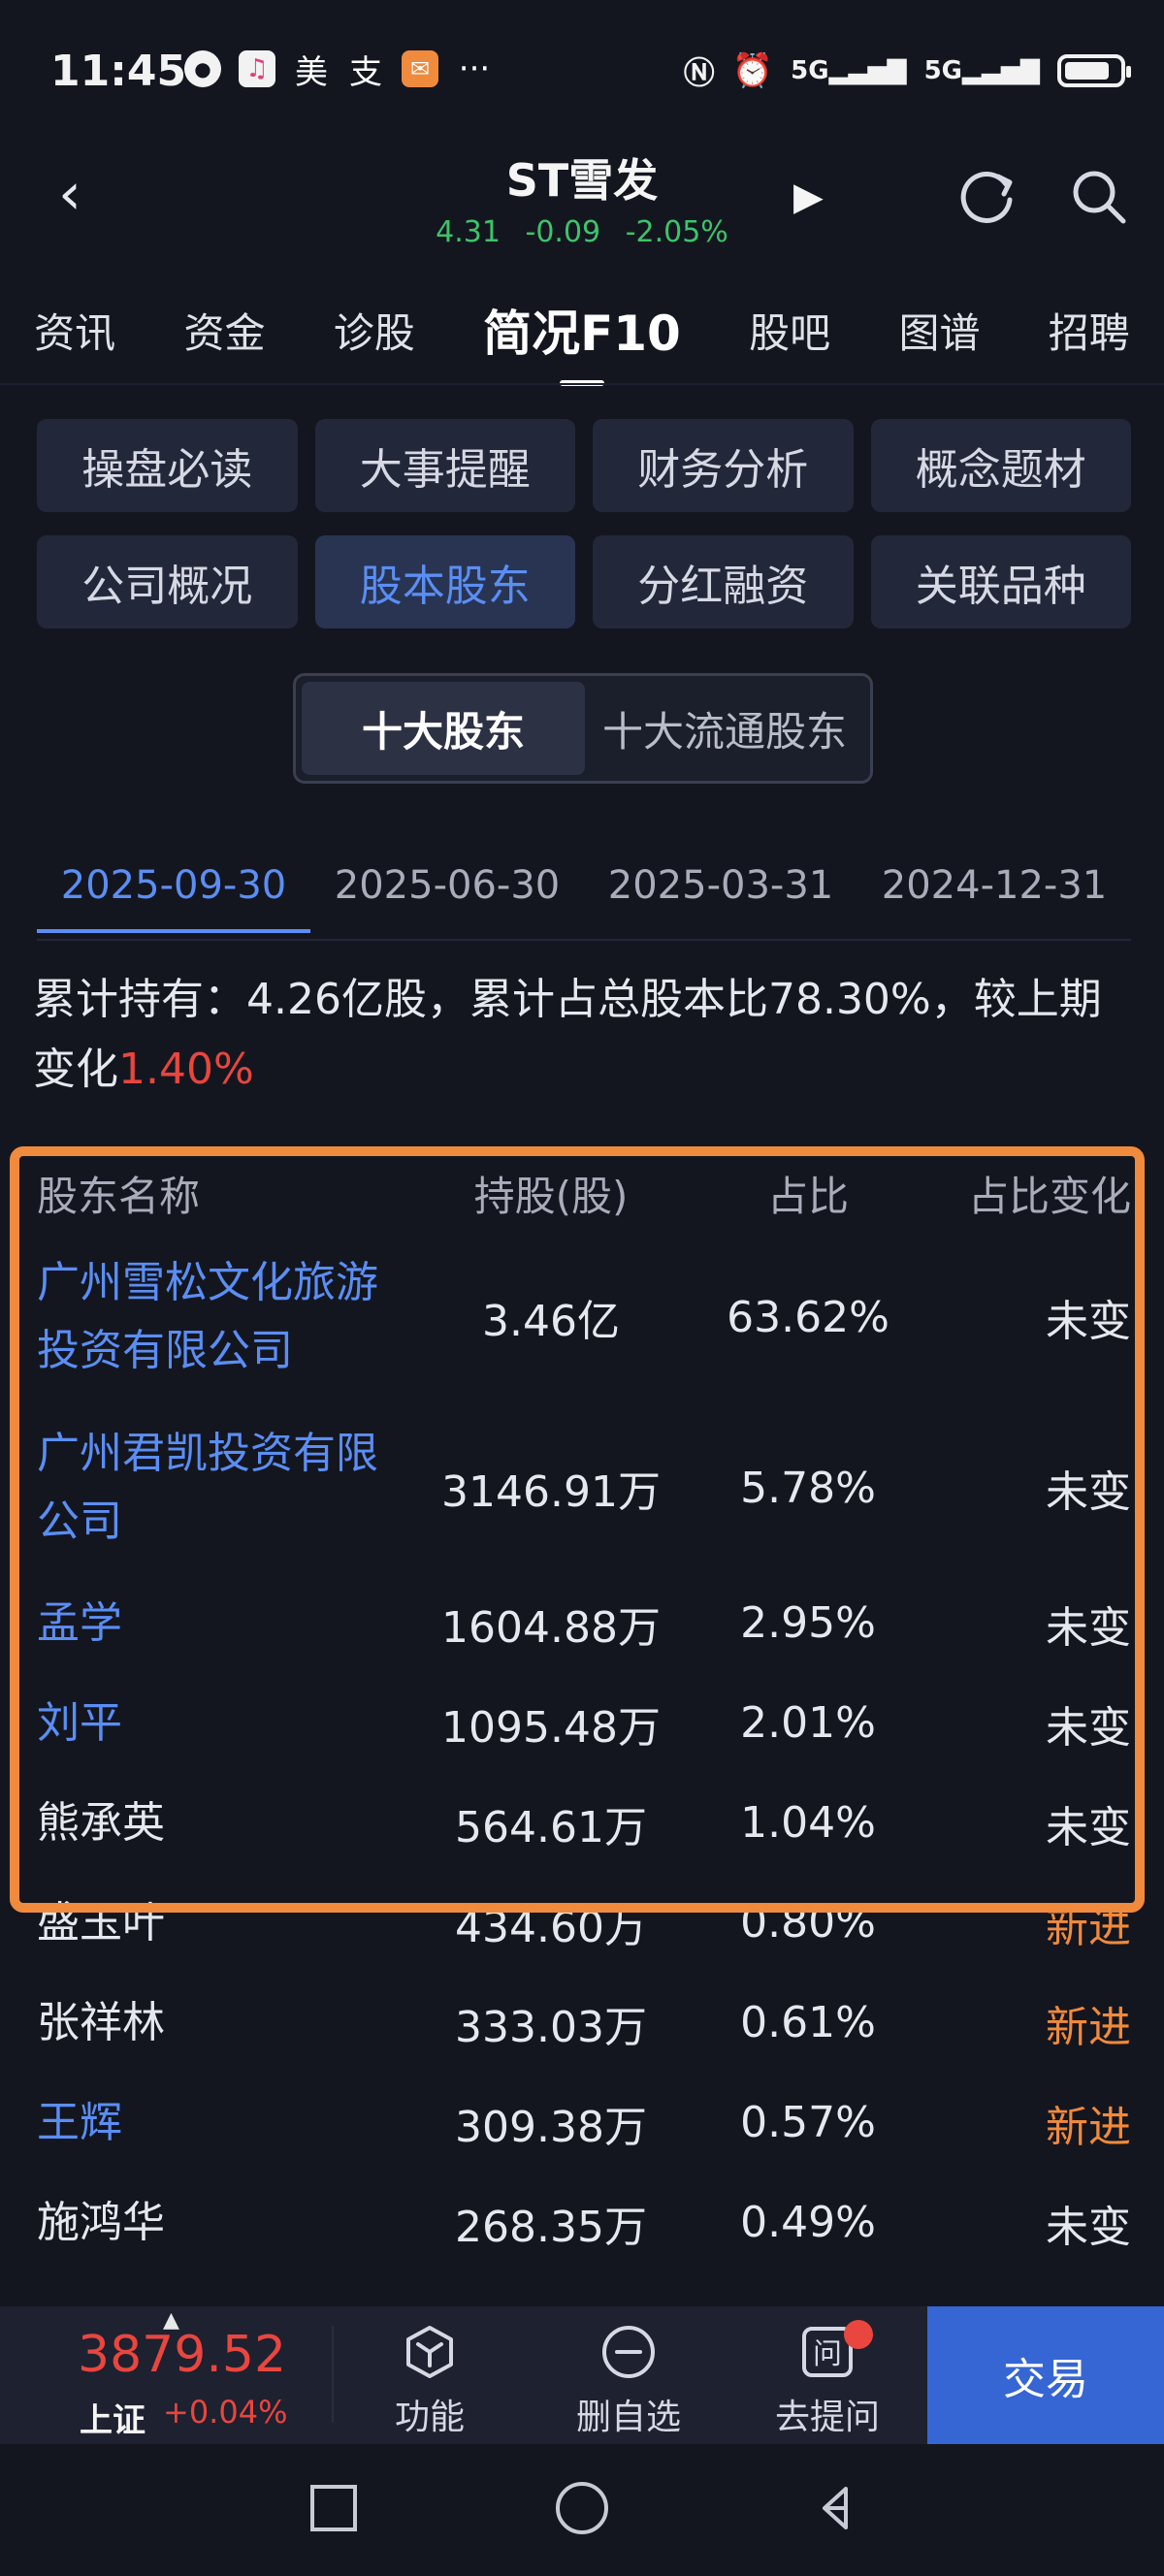  Describe the element at coordinates (994, 897) in the screenshot. I see `date-tab-4: 2024-12-31` at that location.